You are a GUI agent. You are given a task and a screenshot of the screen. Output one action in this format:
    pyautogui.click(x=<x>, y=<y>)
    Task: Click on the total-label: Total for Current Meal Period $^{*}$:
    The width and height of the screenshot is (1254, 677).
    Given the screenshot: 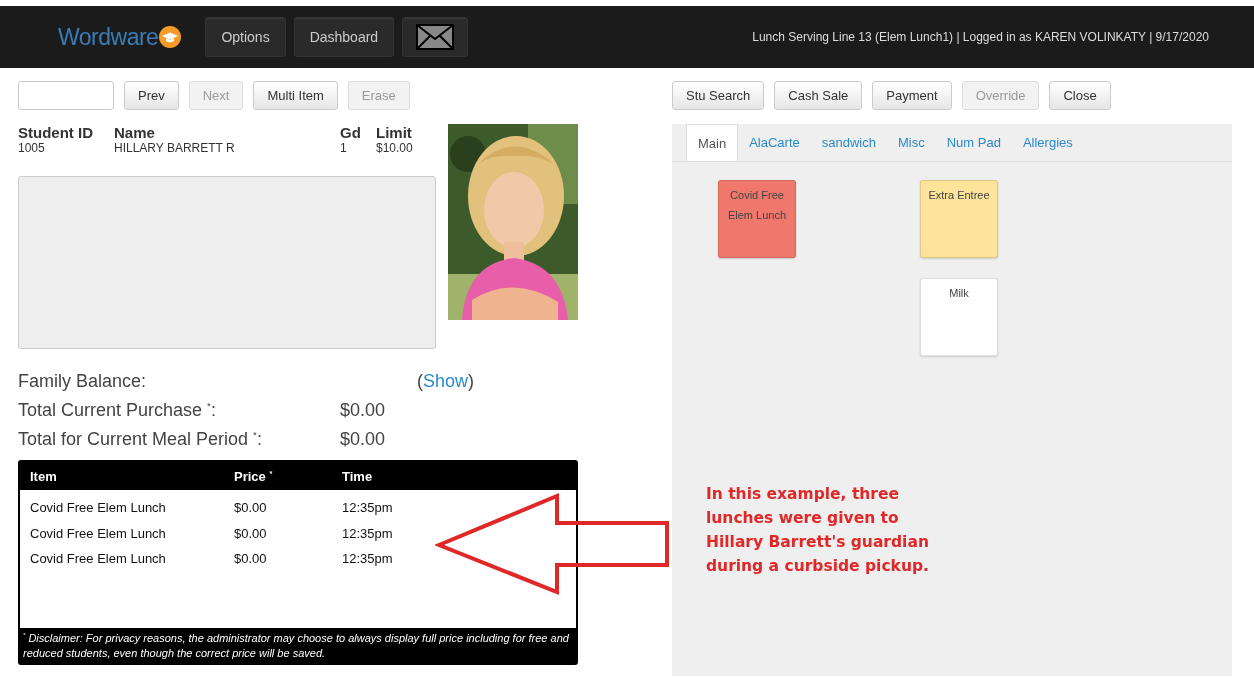 What is the action you would take?
    pyautogui.click(x=140, y=439)
    